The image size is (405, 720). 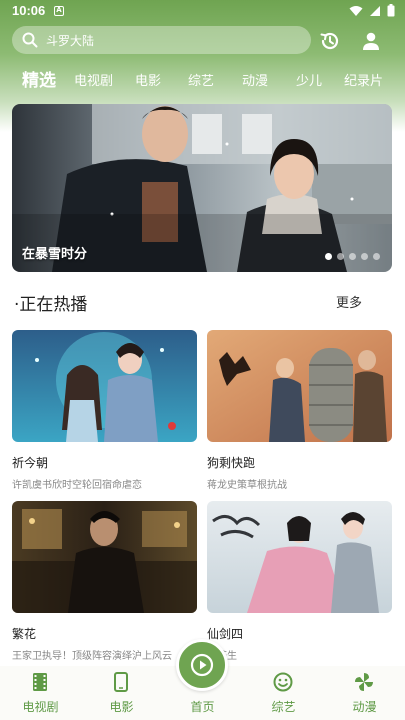 I want to click on tab-movie: 电影, so click(x=148, y=79).